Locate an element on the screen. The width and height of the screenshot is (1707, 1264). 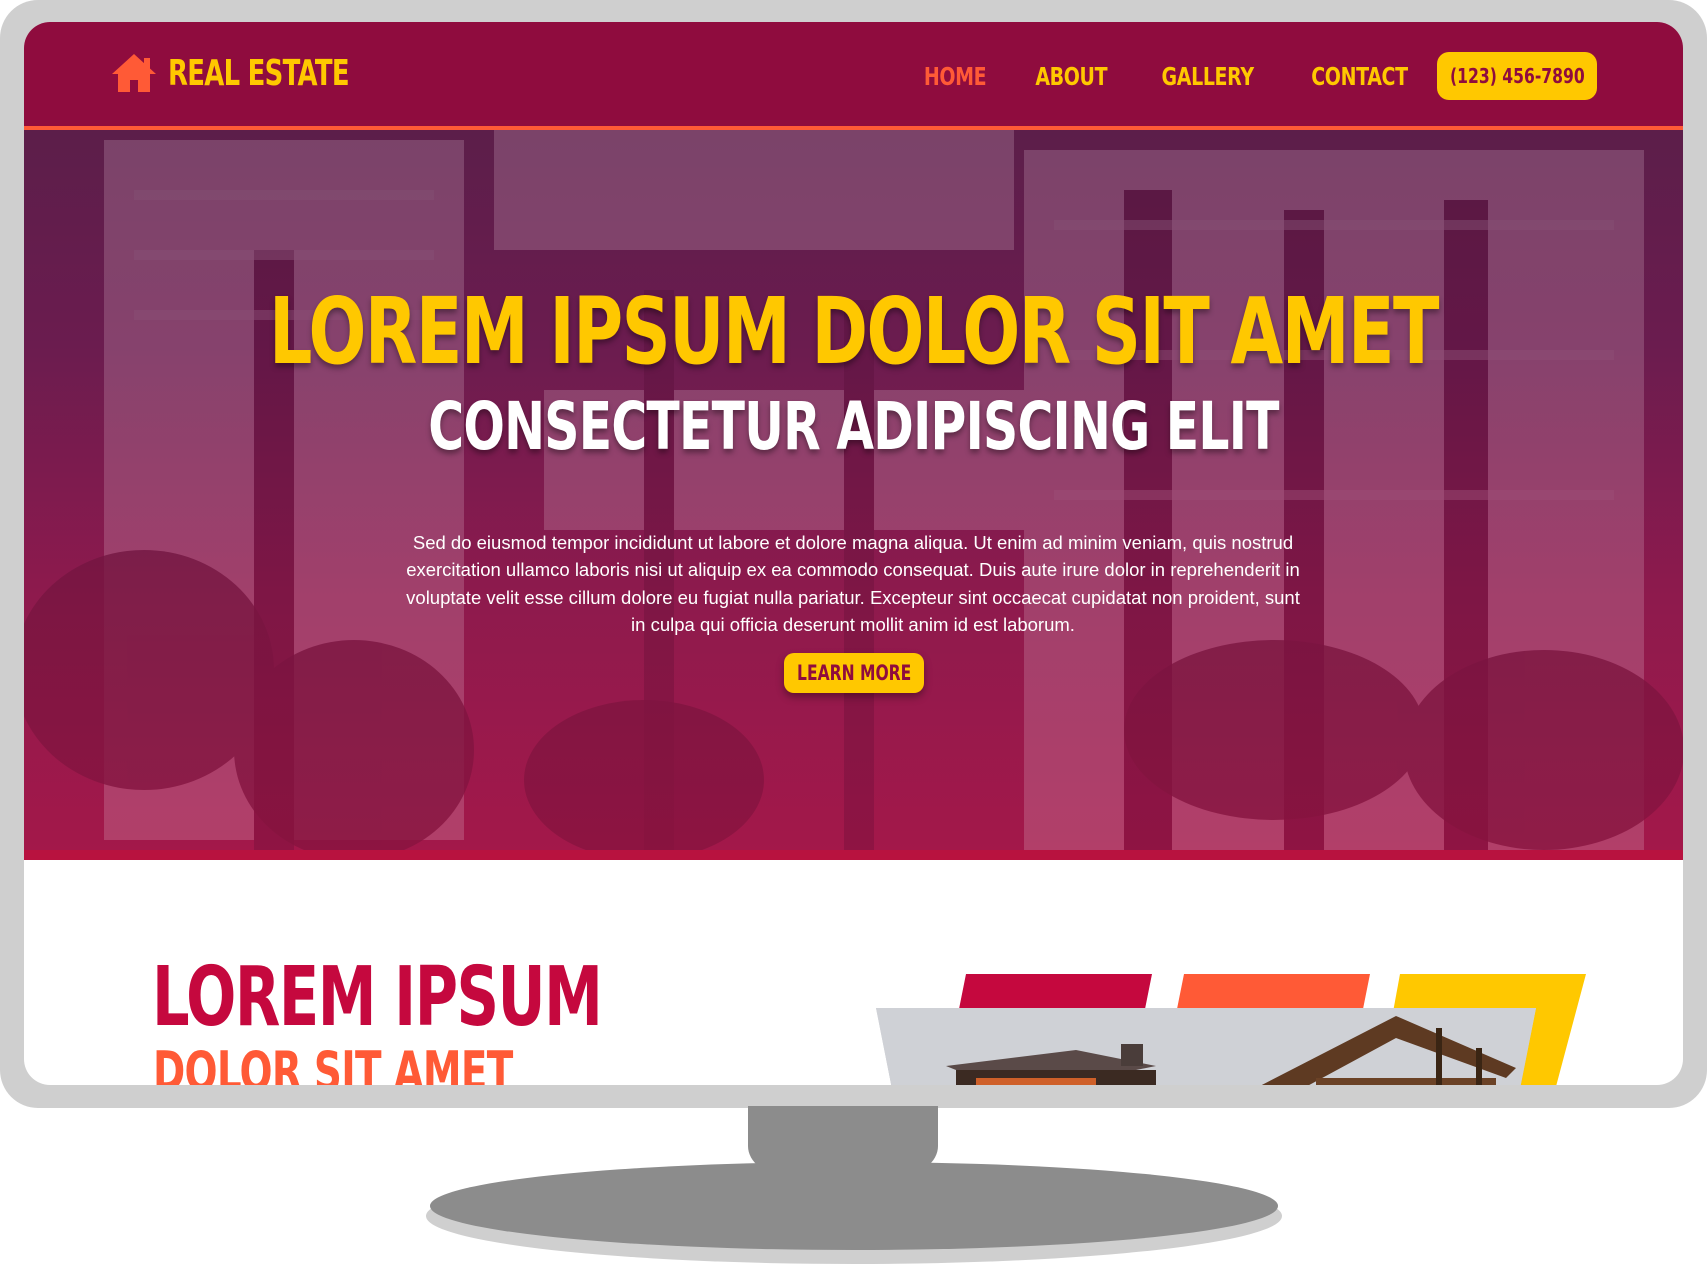
house-icon is located at coordinates (134, 73).